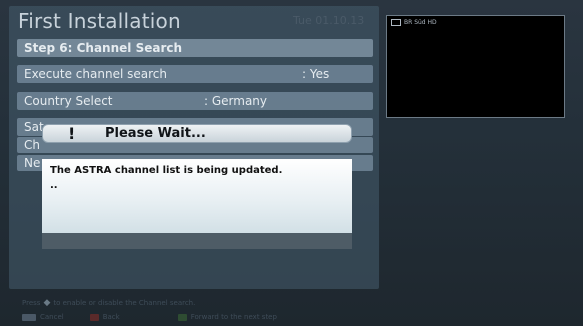 The height and width of the screenshot is (326, 583). Describe the element at coordinates (236, 101) in the screenshot. I see `menu-row-value: : Germany` at that location.